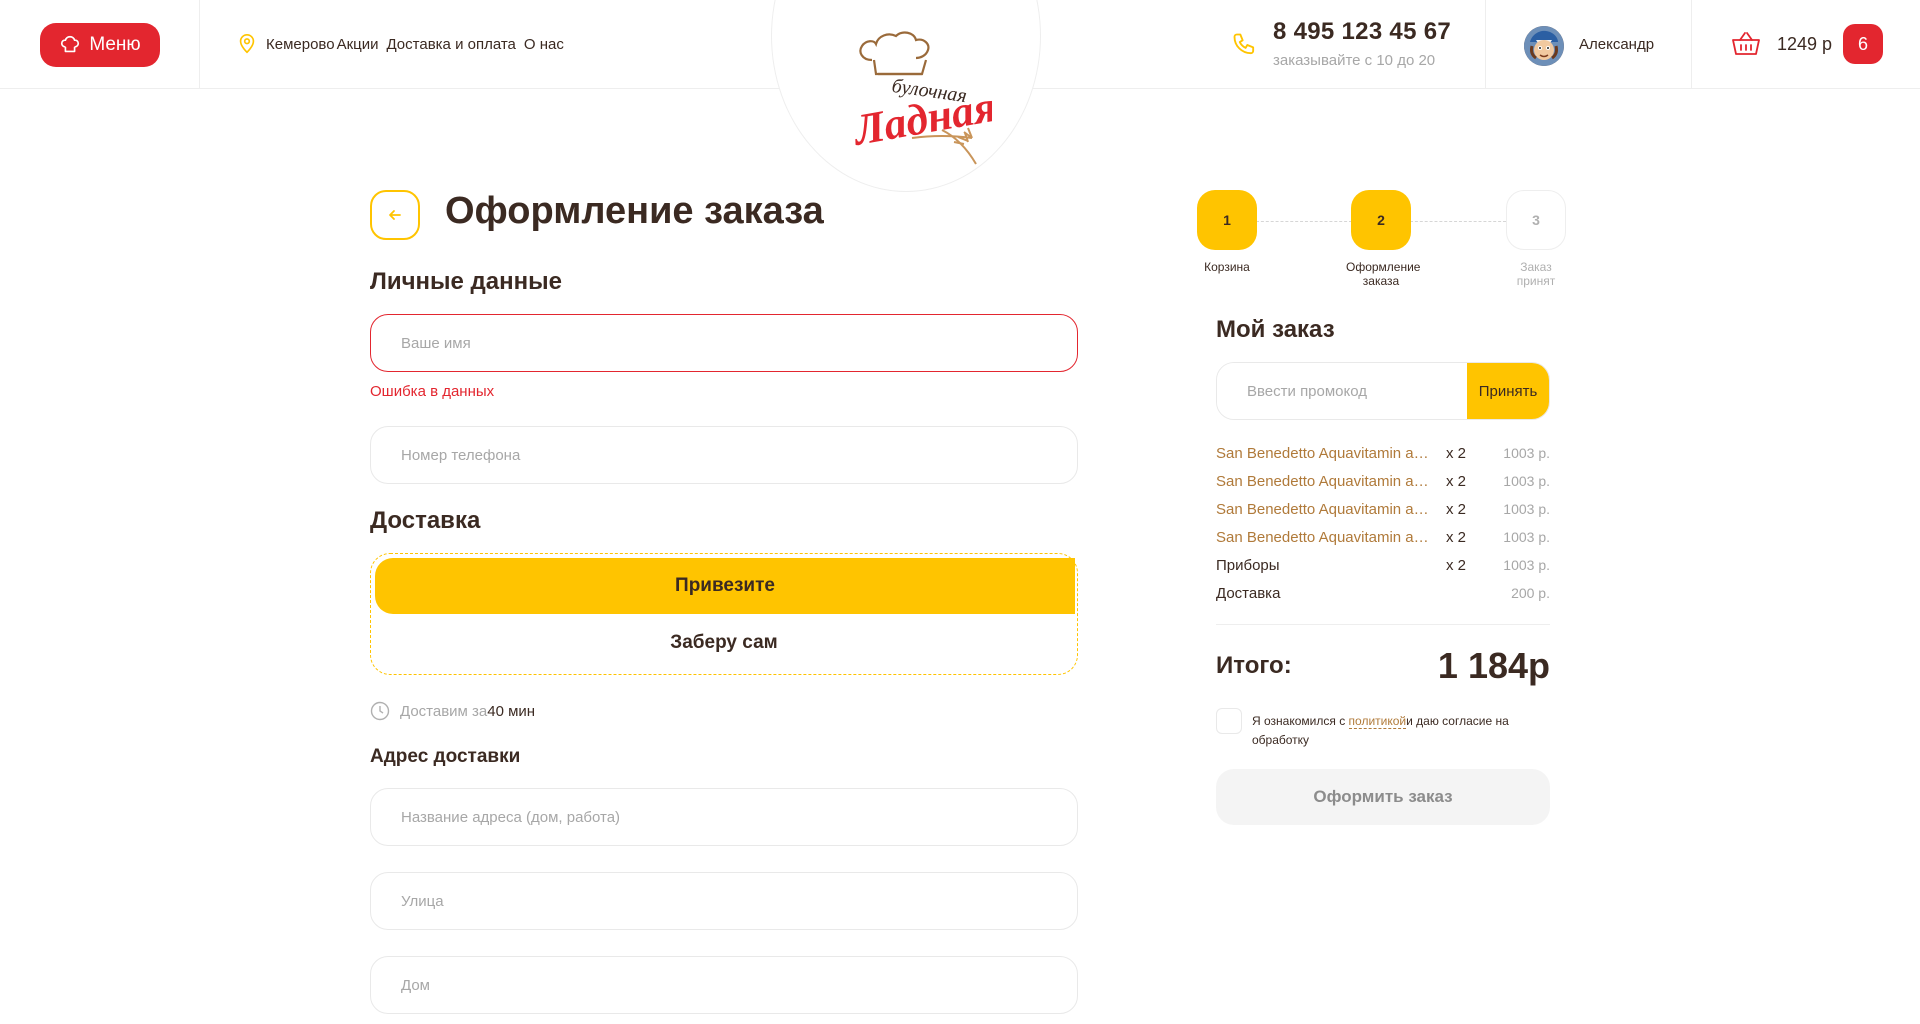 This screenshot has width=1920, height=1024. Describe the element at coordinates (1275, 329) in the screenshot. I see `my-order-title: Мой заказ` at that location.